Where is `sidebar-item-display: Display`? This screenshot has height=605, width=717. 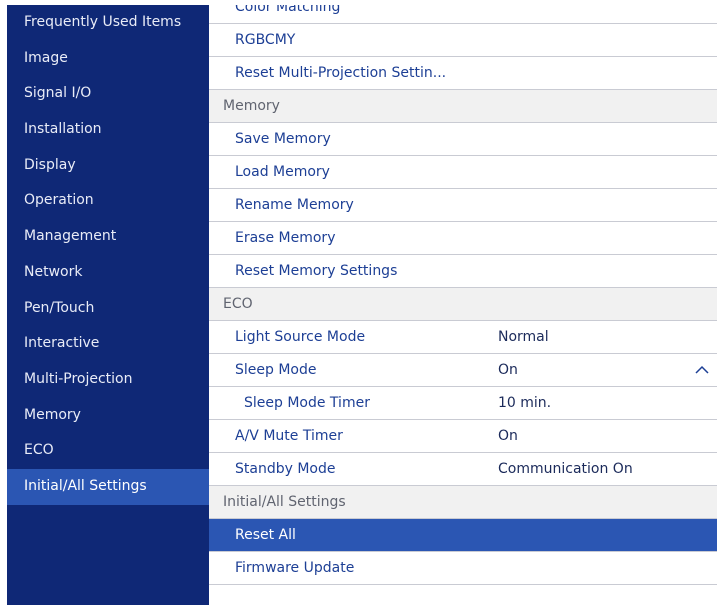 sidebar-item-display: Display is located at coordinates (108, 166).